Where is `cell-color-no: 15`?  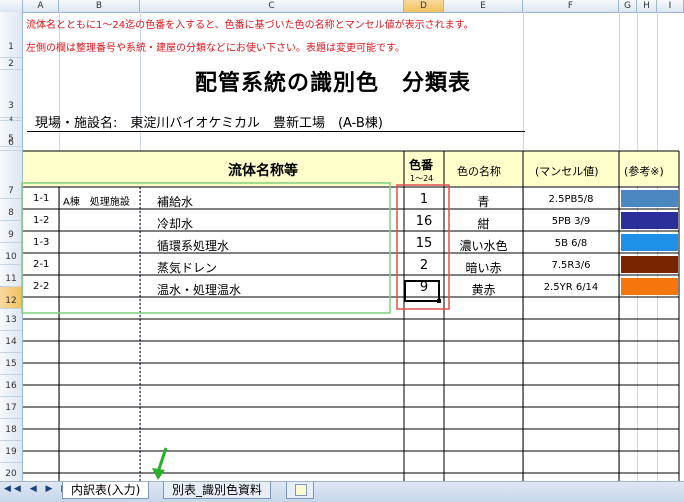
cell-color-no: 15 is located at coordinates (424, 243).